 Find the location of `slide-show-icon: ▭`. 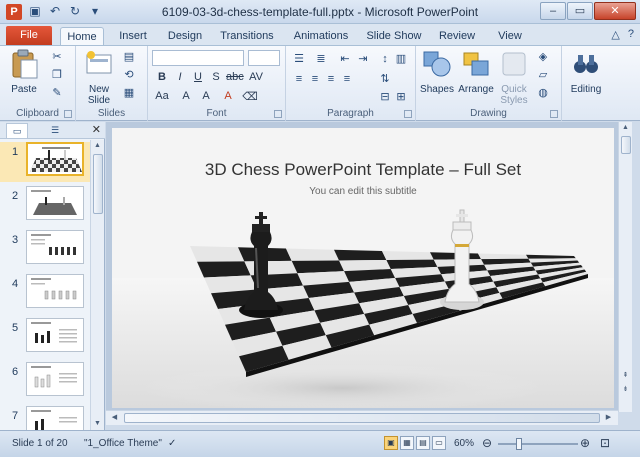

slide-show-icon: ▭ is located at coordinates (439, 443).